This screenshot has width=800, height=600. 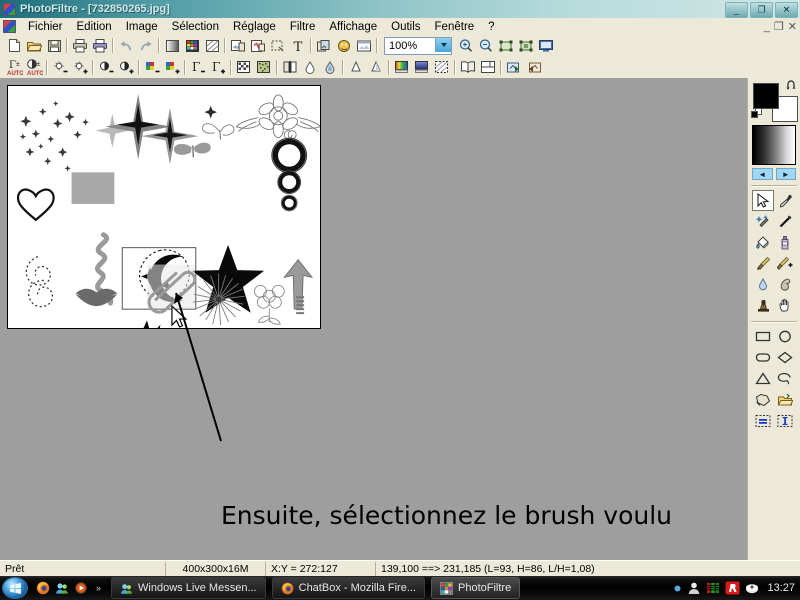 I want to click on grayscale-icon, so click(x=172, y=45).